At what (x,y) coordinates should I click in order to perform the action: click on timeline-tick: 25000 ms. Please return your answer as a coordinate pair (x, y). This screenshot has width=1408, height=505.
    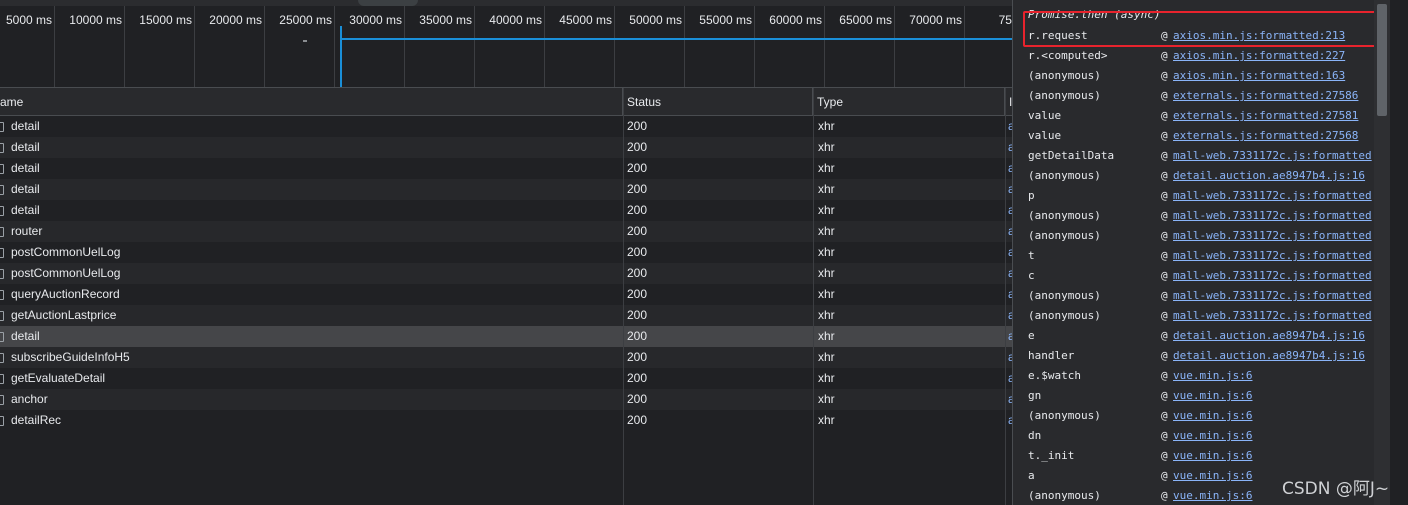
    Looking at the image, I should click on (300, 46).